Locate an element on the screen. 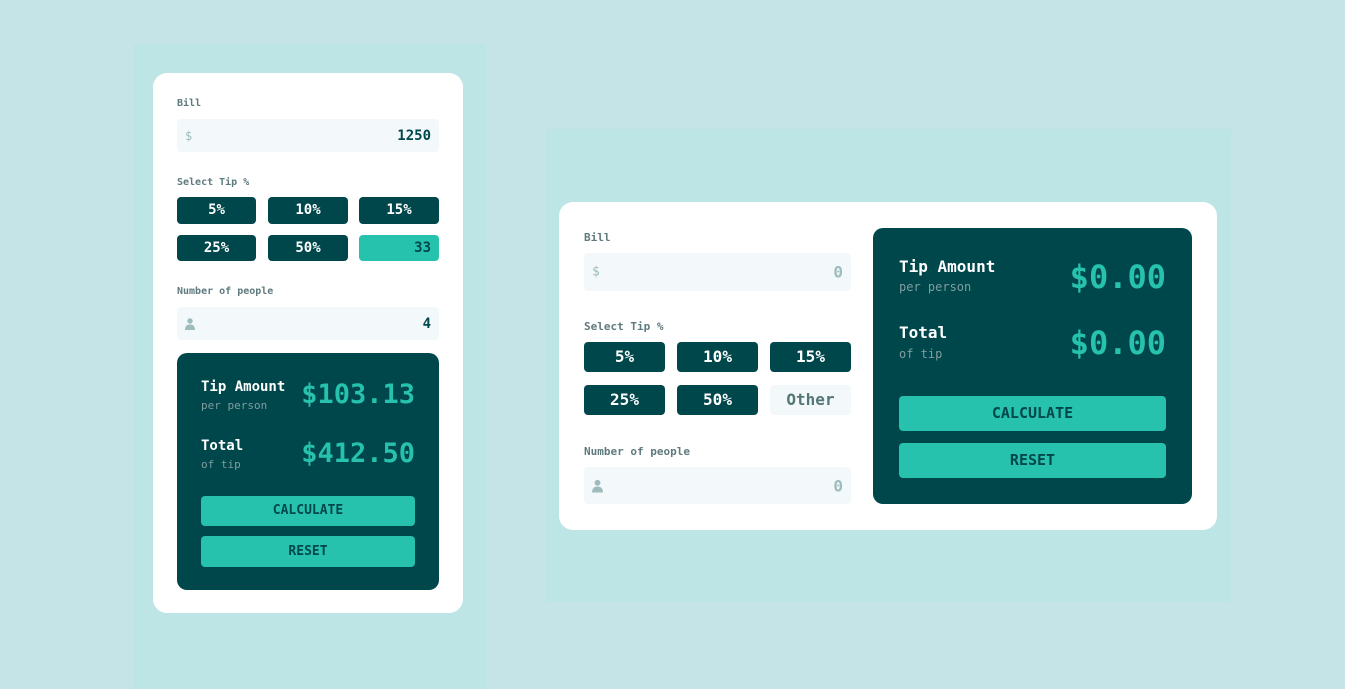 This screenshot has width=1345, height=689. people-input: 4 is located at coordinates (308, 323).